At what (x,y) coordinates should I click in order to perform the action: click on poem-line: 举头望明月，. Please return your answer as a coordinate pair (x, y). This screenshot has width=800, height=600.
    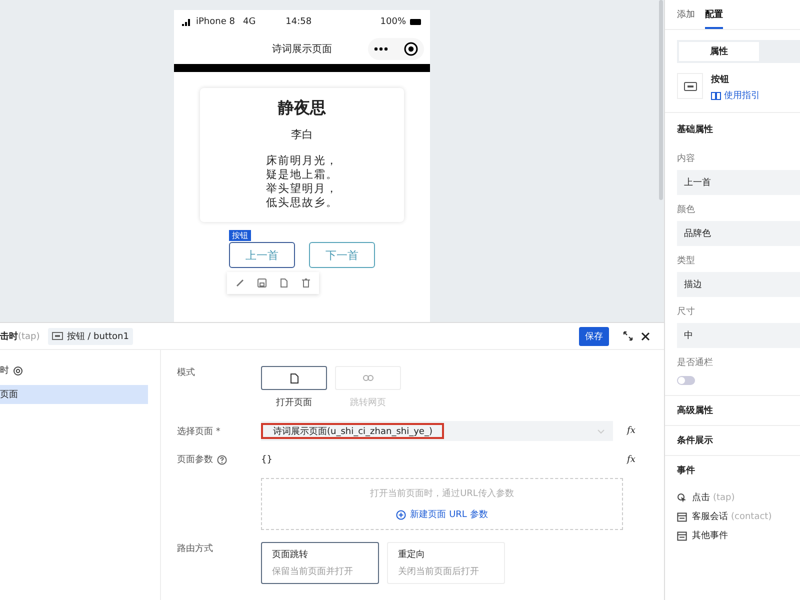
    Looking at the image, I should click on (302, 189).